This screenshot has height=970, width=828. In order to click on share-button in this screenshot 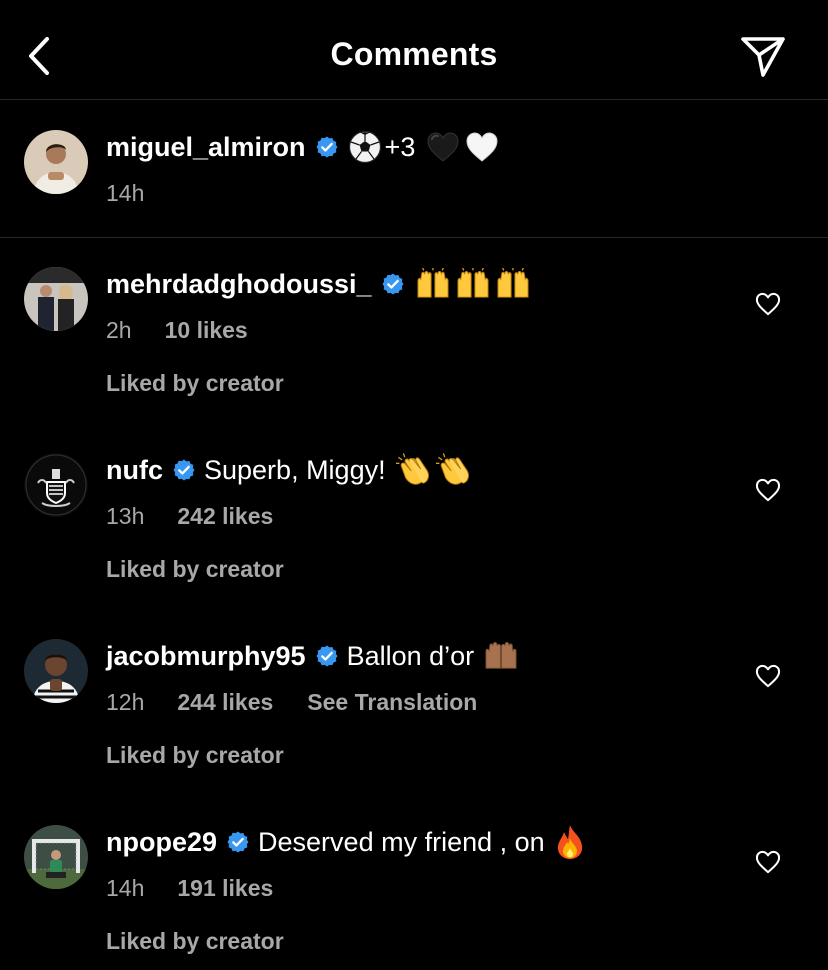, I will do `click(763, 56)`.